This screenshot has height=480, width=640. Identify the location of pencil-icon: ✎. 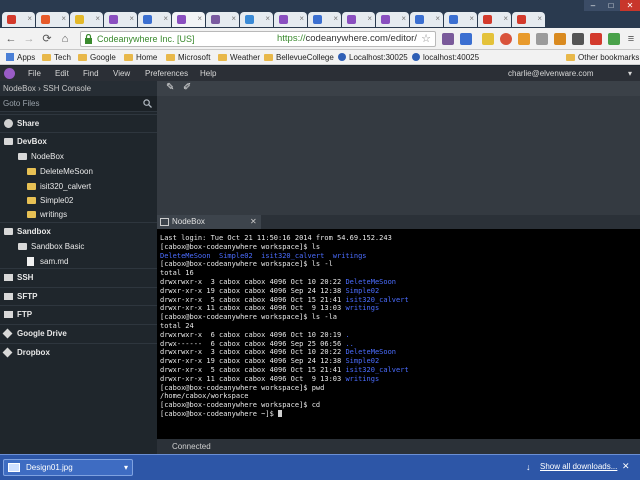
(170, 87).